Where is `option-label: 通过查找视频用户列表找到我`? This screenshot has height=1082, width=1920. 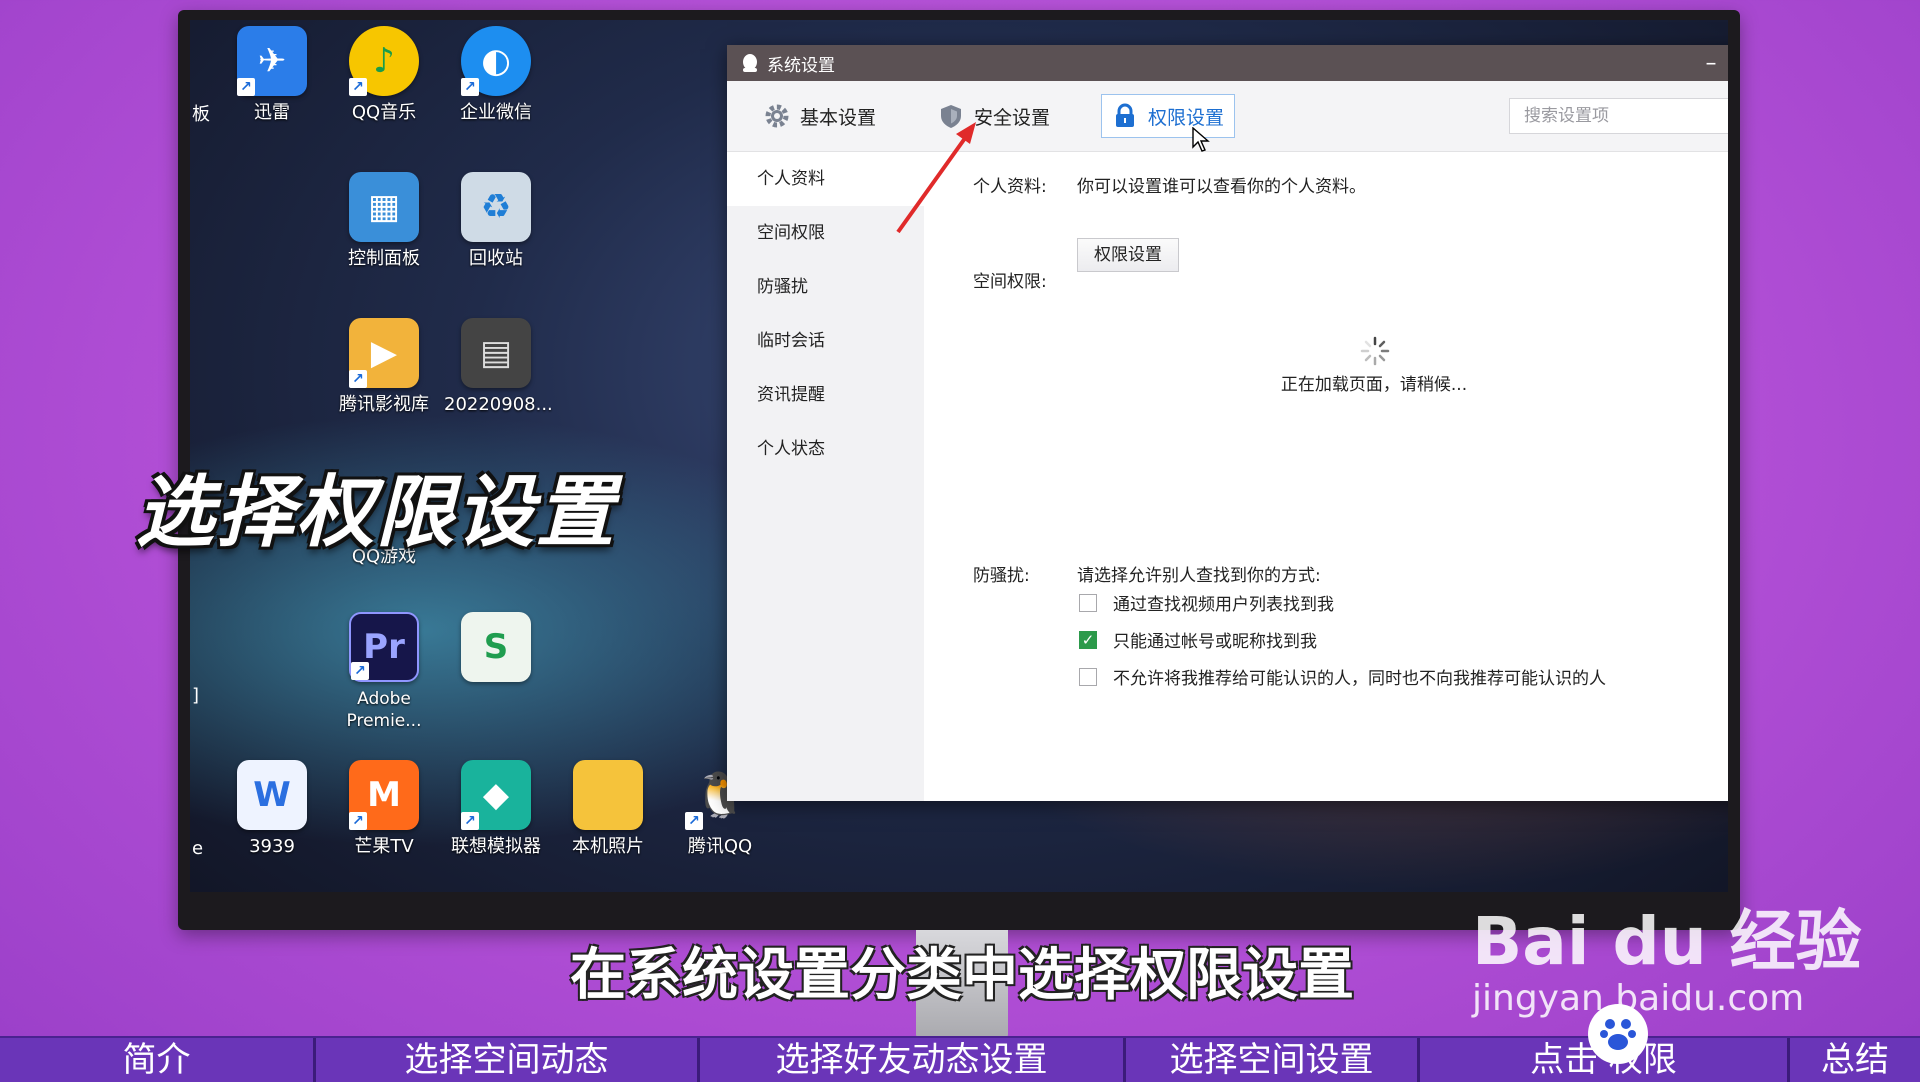 option-label: 通过查找视频用户列表找到我 is located at coordinates (1223, 605).